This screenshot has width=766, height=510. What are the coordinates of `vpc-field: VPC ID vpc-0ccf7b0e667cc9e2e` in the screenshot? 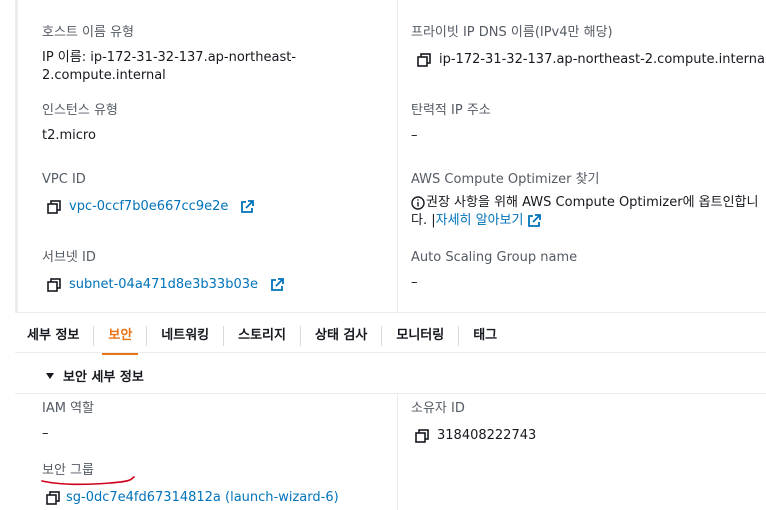 It's located at (148, 193).